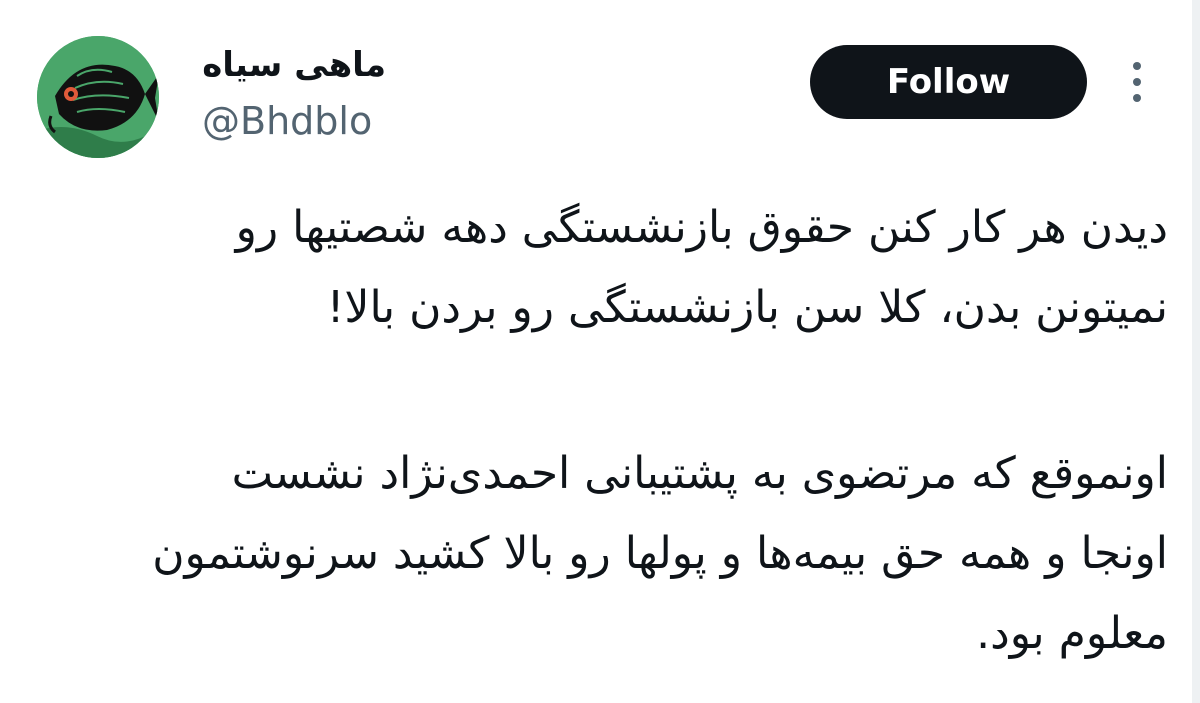  I want to click on follow-button: Follow, so click(948, 82).